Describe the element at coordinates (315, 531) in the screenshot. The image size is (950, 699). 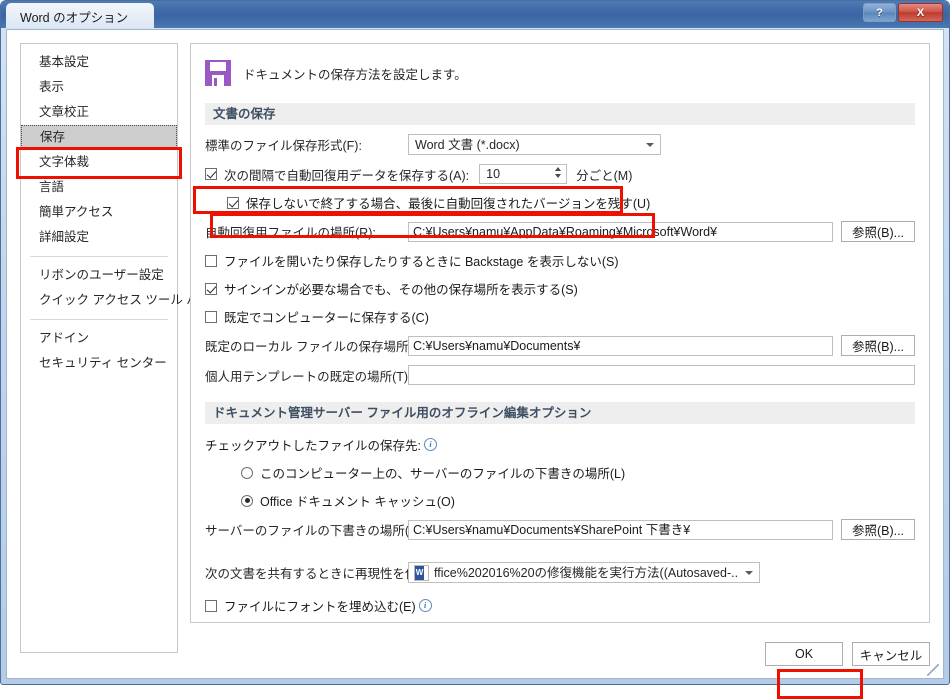
I see `server-draft-label: サーバーのファイルの下書きの場所(V):` at that location.